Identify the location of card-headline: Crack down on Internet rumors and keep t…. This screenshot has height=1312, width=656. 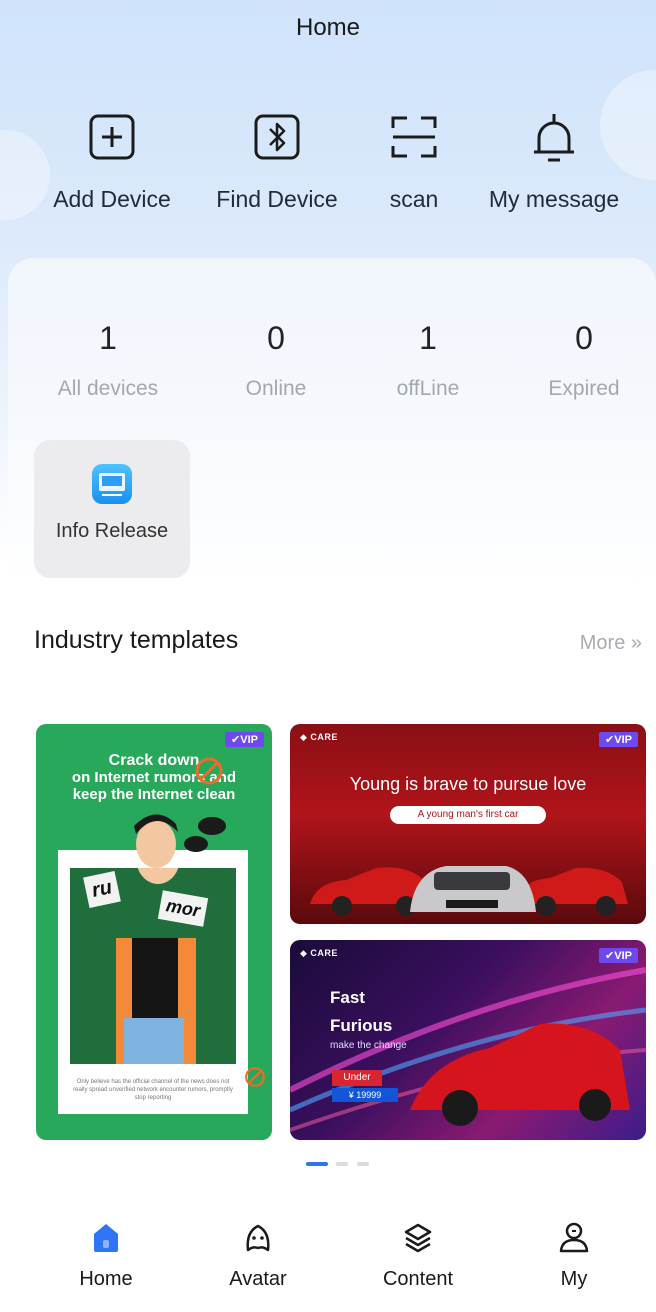
(154, 777).